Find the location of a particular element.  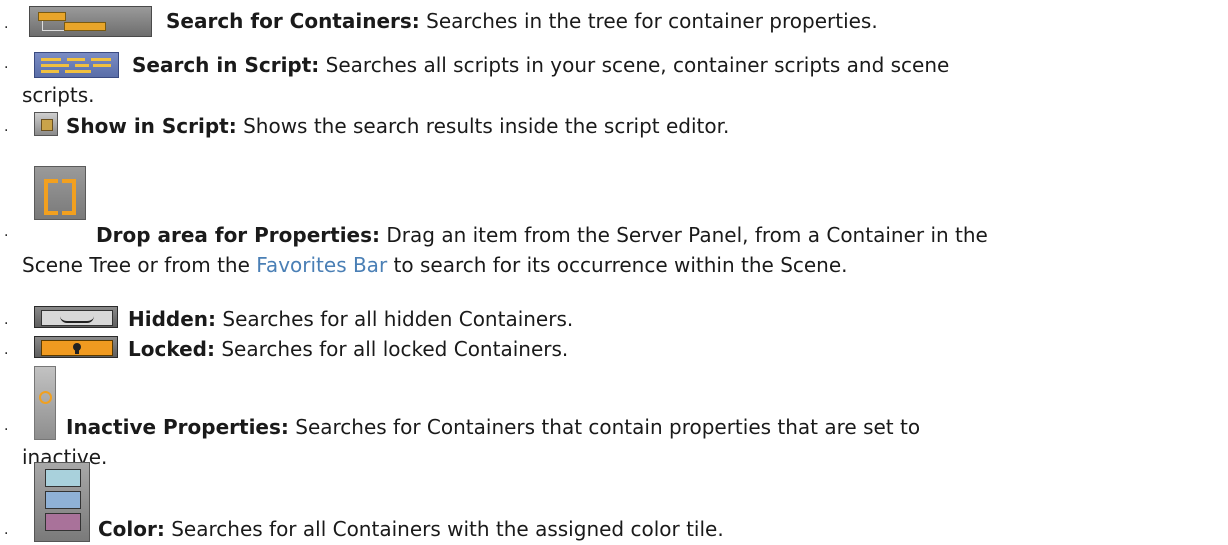

drop-area-icon is located at coordinates (60, 193).